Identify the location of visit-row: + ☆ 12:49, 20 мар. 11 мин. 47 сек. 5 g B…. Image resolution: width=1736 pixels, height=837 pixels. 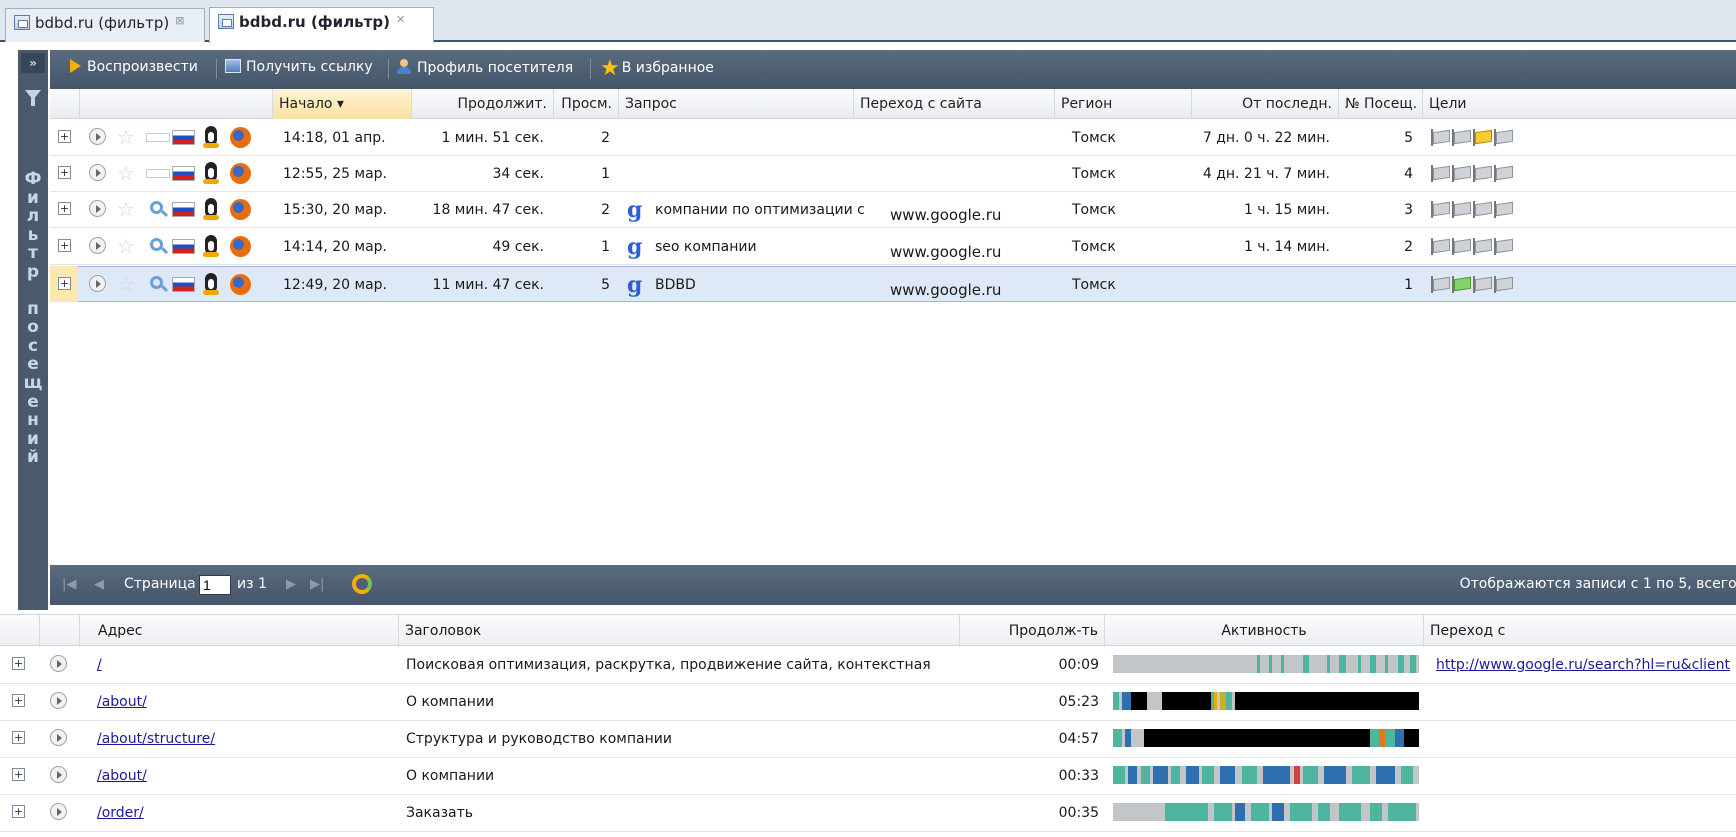
(893, 284).